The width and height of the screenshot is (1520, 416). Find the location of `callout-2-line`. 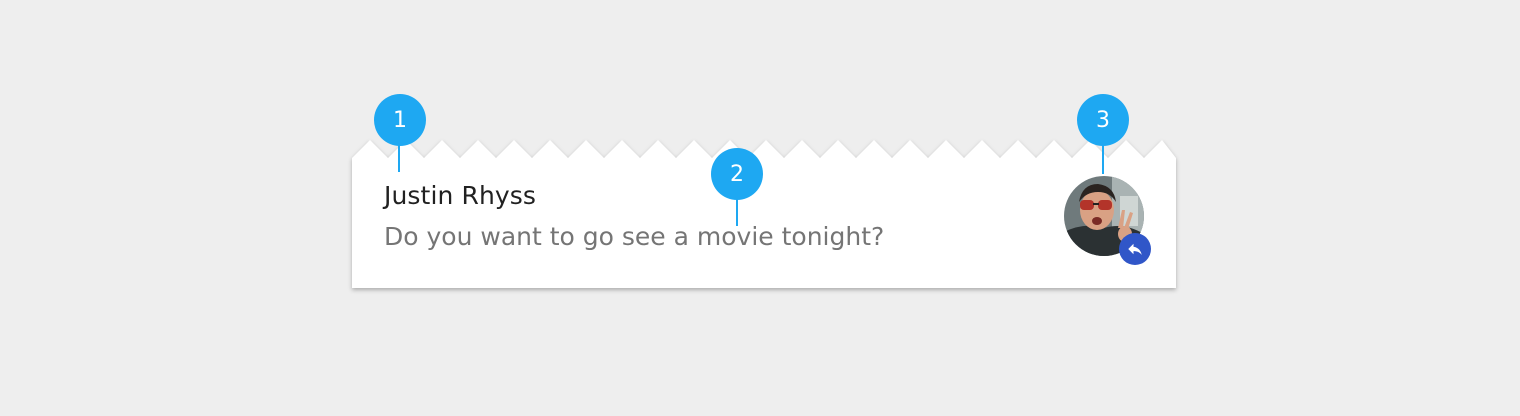

callout-2-line is located at coordinates (737, 211).